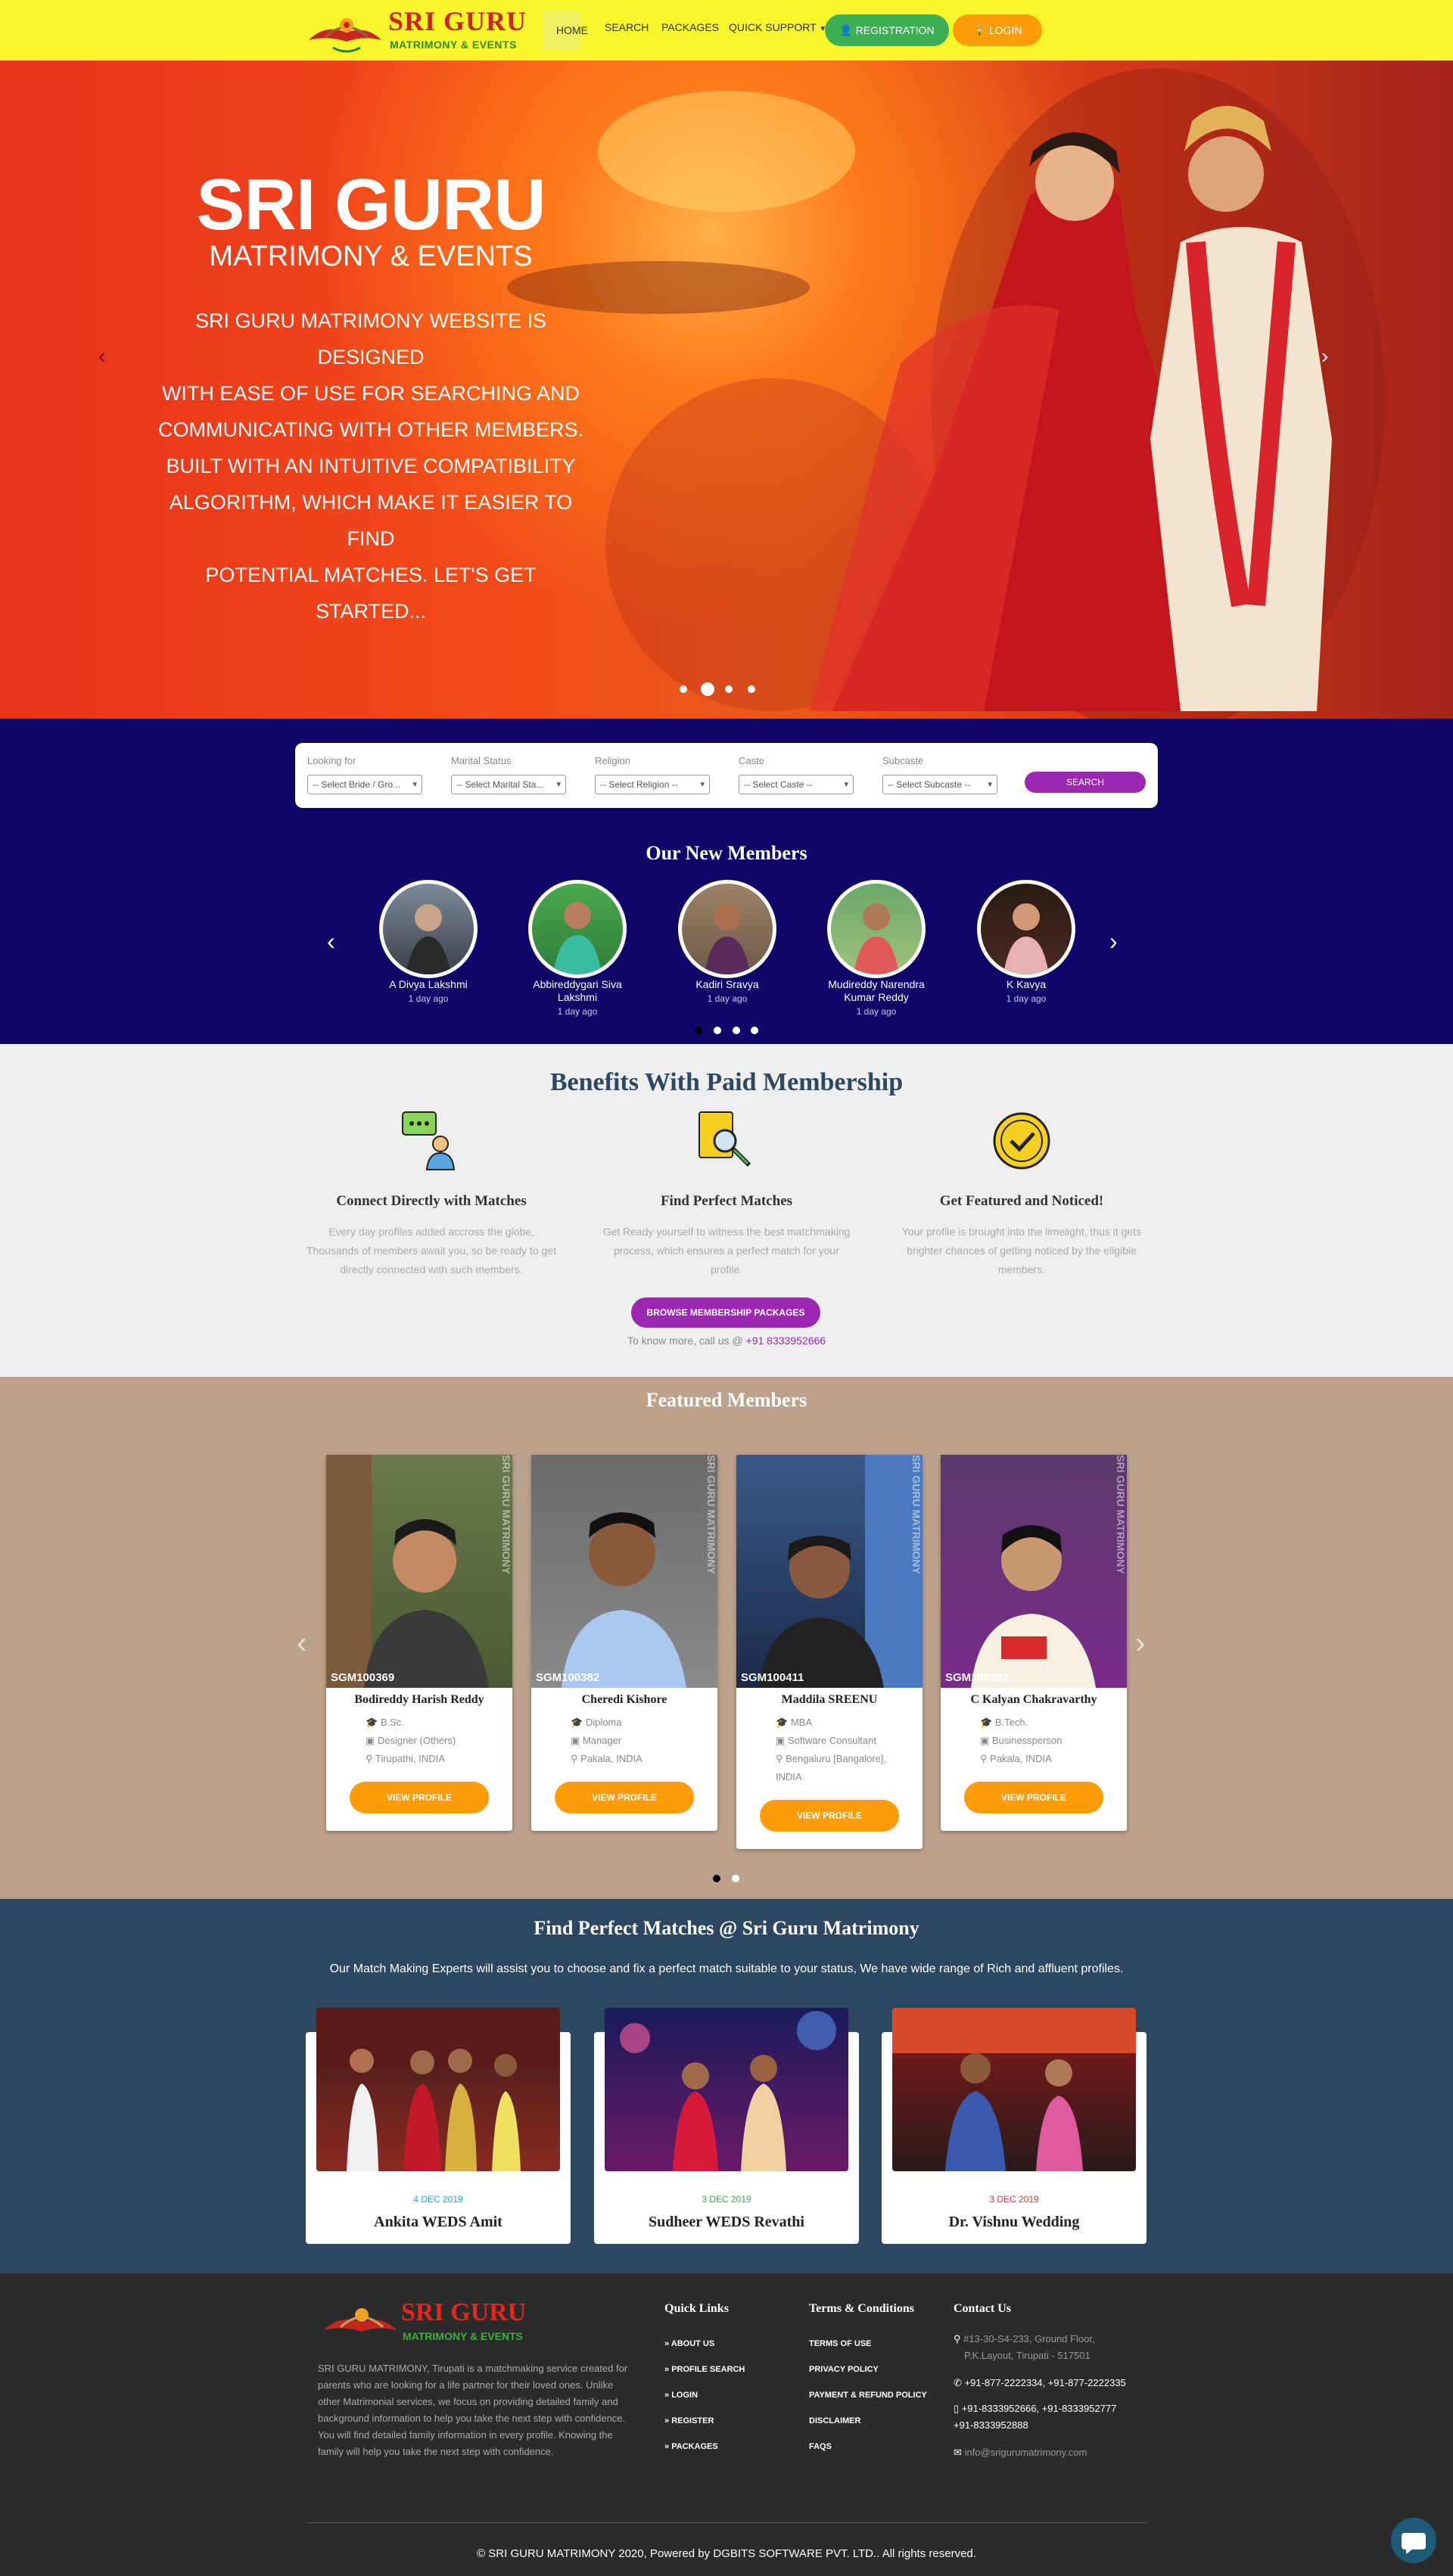  What do you see at coordinates (724, 1139) in the screenshot?
I see `search-document-icon` at bounding box center [724, 1139].